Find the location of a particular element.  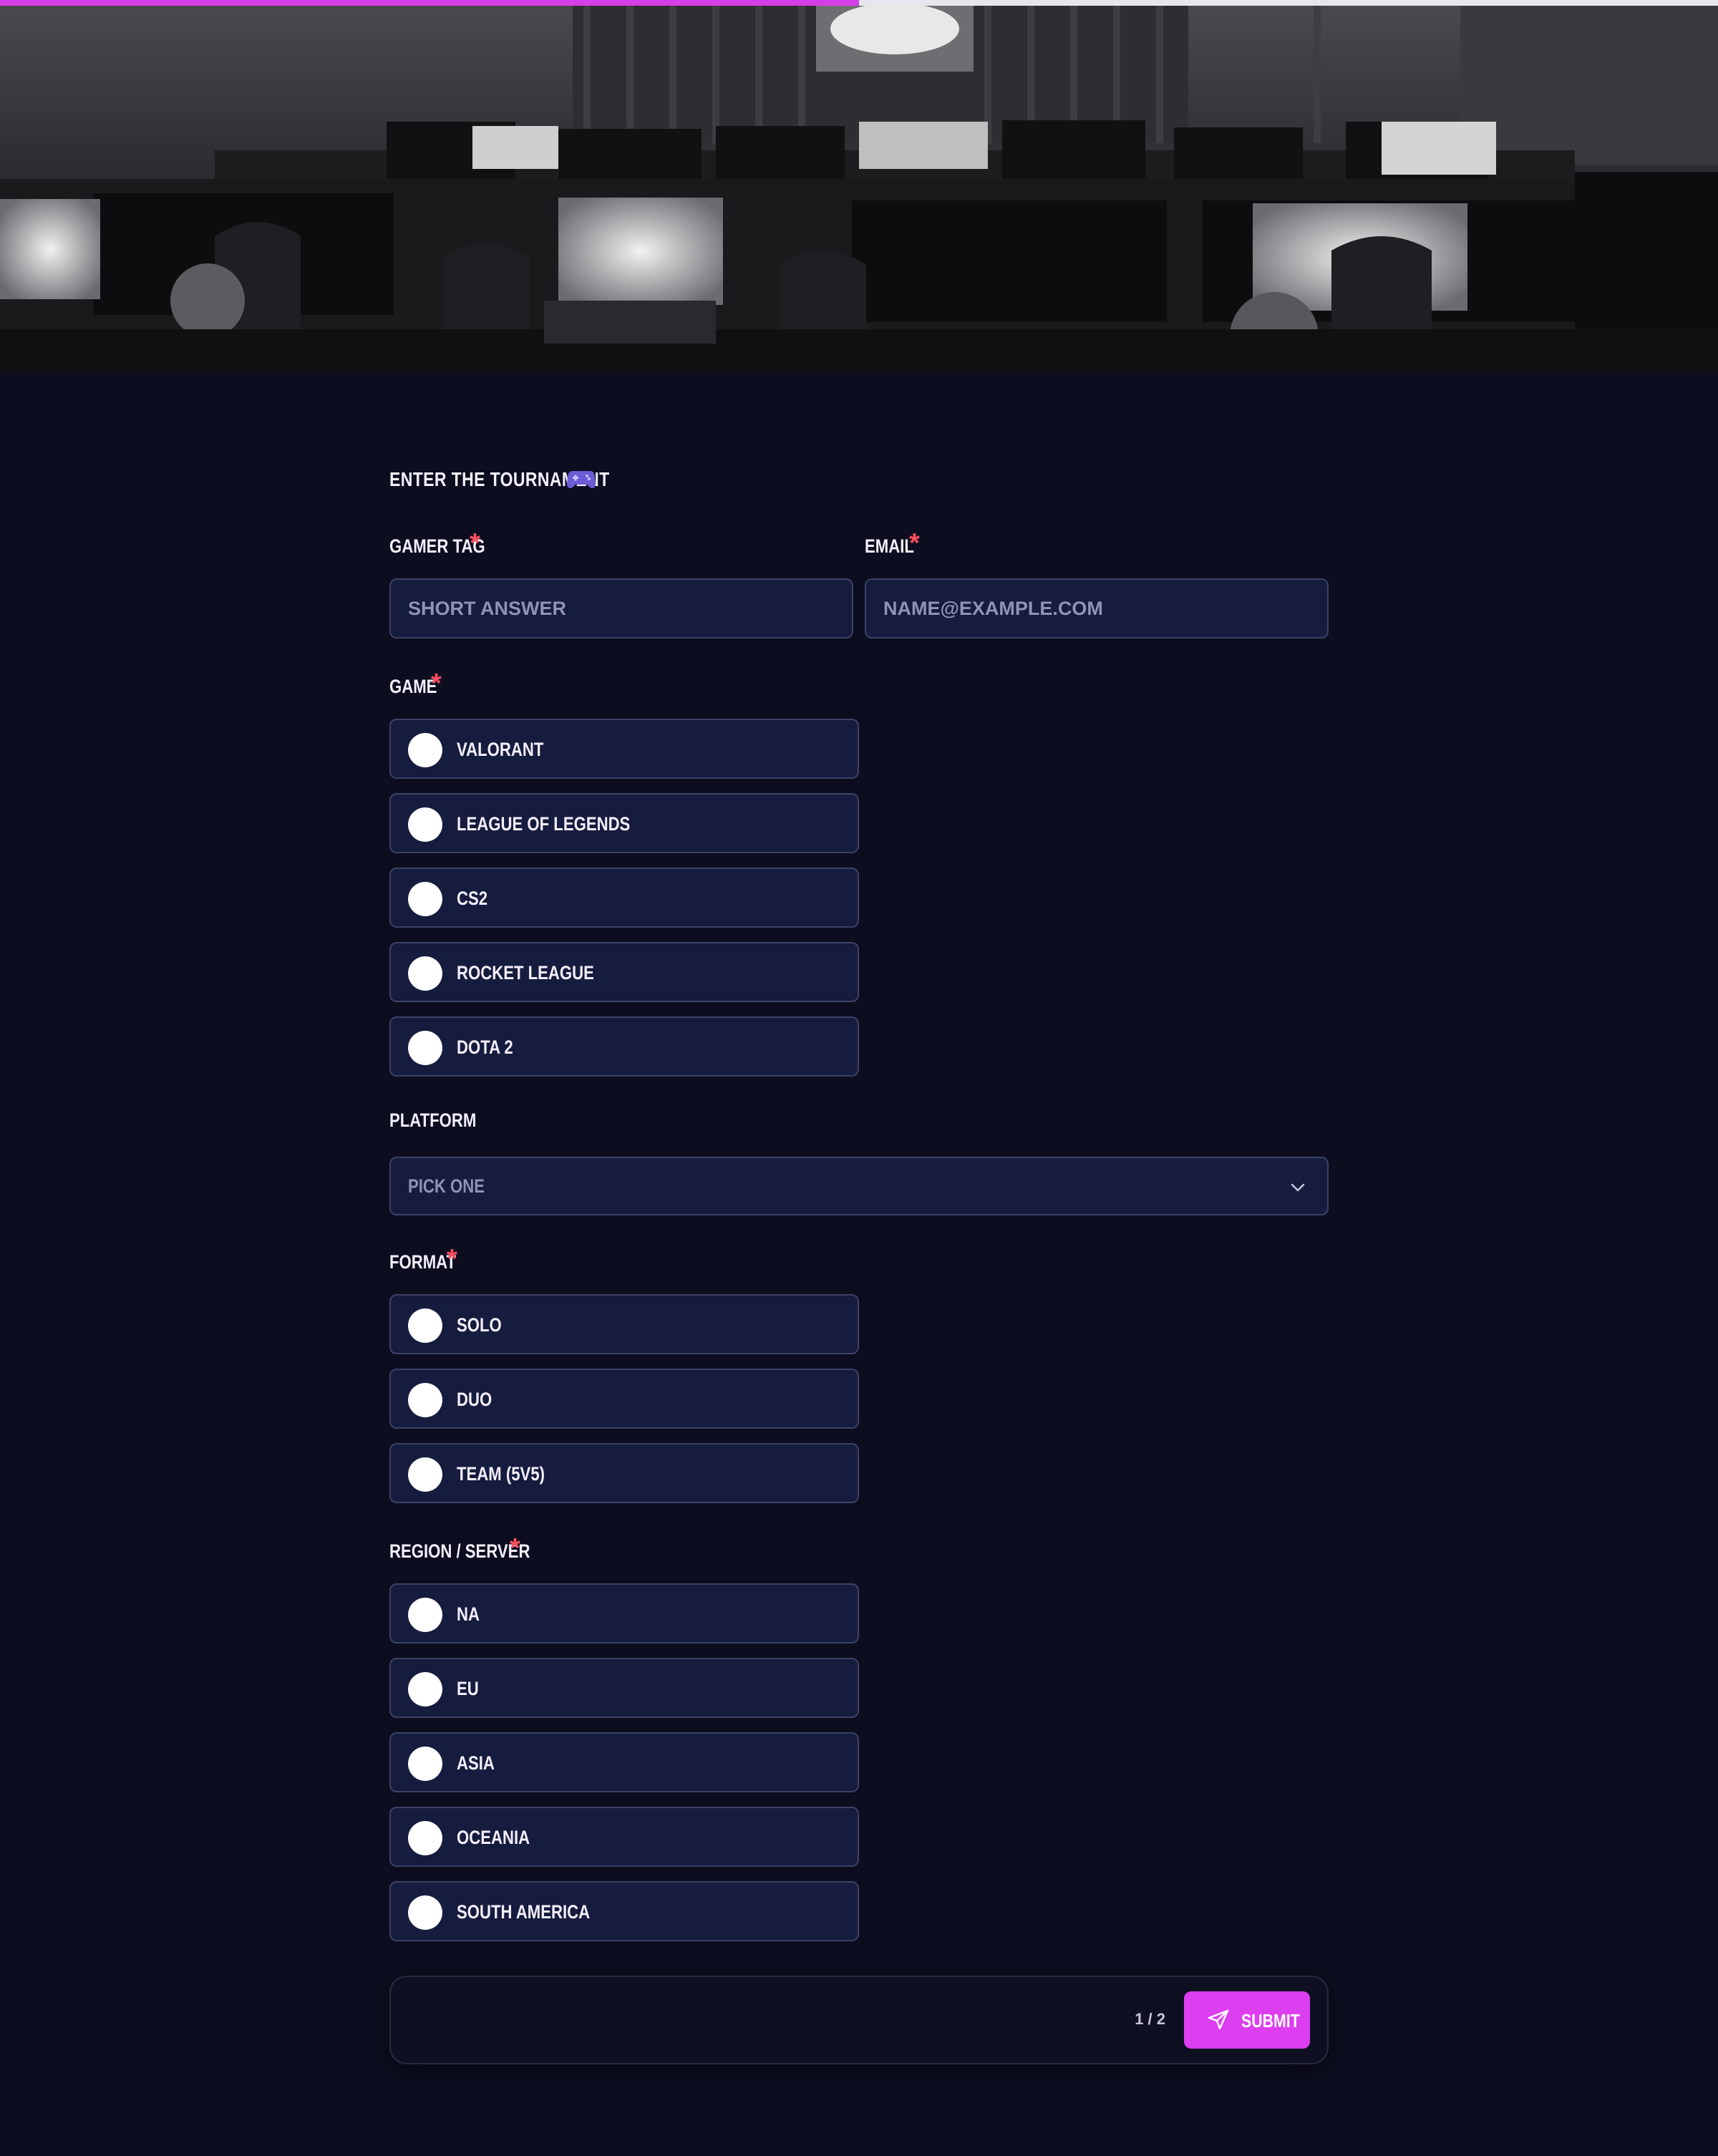

email-input is located at coordinates (1097, 608).